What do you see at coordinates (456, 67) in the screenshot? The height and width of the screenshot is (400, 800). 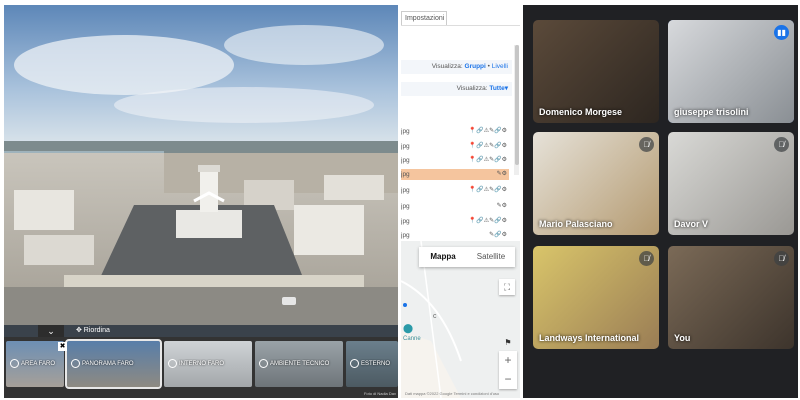 I see `view-mode-row: Visualizza: Gruppi • Livelli` at bounding box center [456, 67].